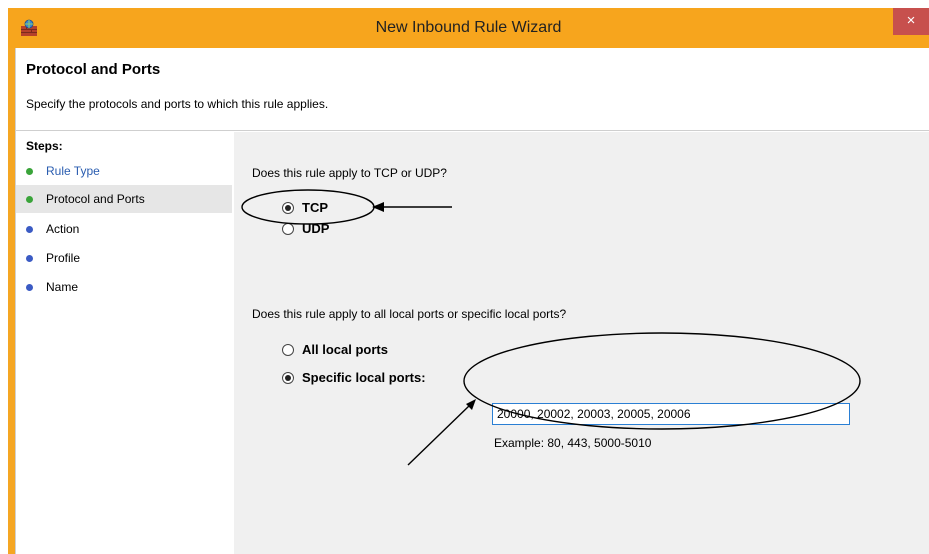 This screenshot has width=929, height=554. What do you see at coordinates (364, 377) in the screenshot?
I see `specific-local-ports-label: Specific local ports:` at bounding box center [364, 377].